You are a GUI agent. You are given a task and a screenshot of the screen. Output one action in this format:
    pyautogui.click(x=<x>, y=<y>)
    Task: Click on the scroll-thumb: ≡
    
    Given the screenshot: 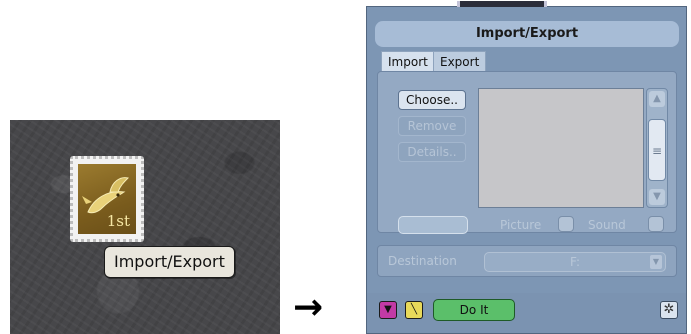 What is the action you would take?
    pyautogui.click(x=657, y=150)
    